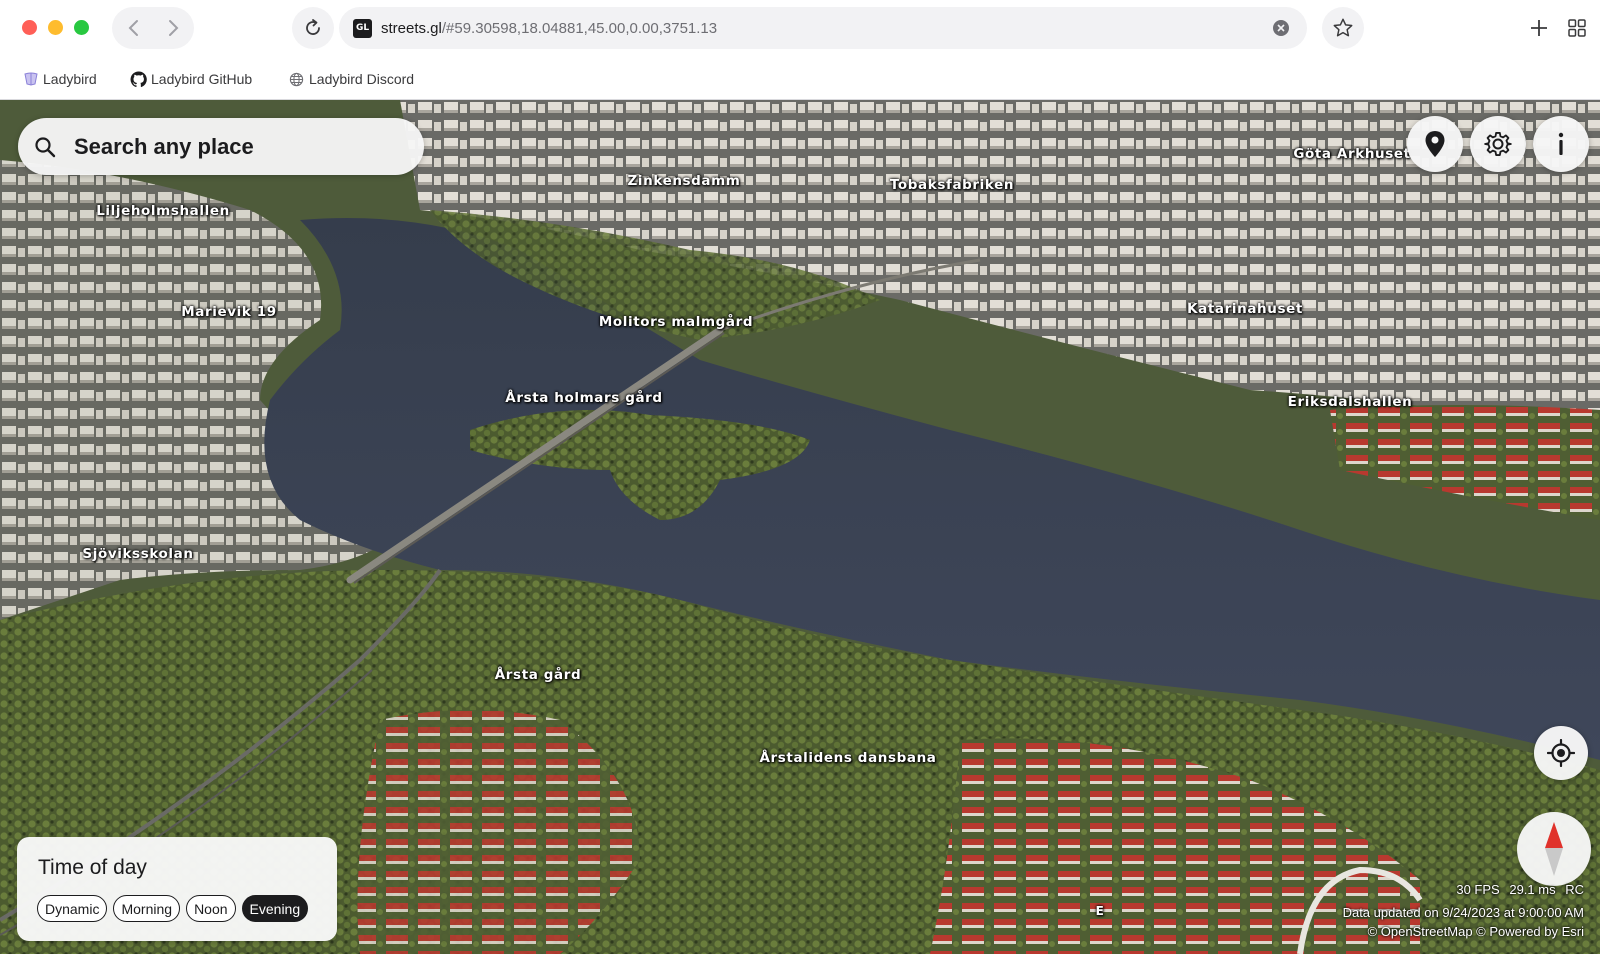 The width and height of the screenshot is (1600, 954). I want to click on map-pin-icon, so click(1435, 144).